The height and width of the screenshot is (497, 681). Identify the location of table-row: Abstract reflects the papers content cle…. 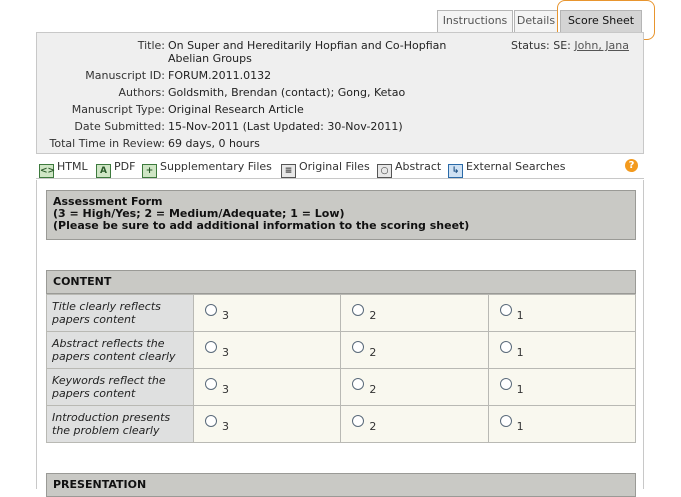
(341, 350).